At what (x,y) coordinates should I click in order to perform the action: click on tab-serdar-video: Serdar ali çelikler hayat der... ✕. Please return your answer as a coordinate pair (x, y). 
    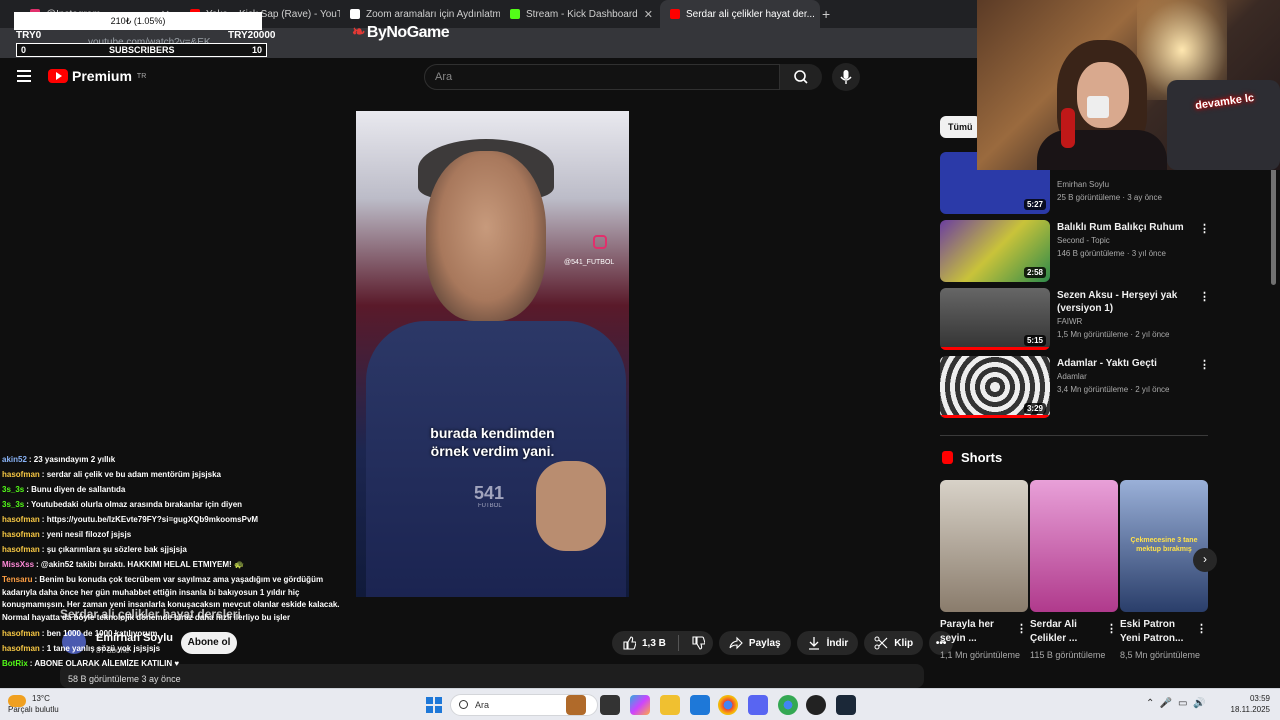
    Looking at the image, I should click on (740, 14).